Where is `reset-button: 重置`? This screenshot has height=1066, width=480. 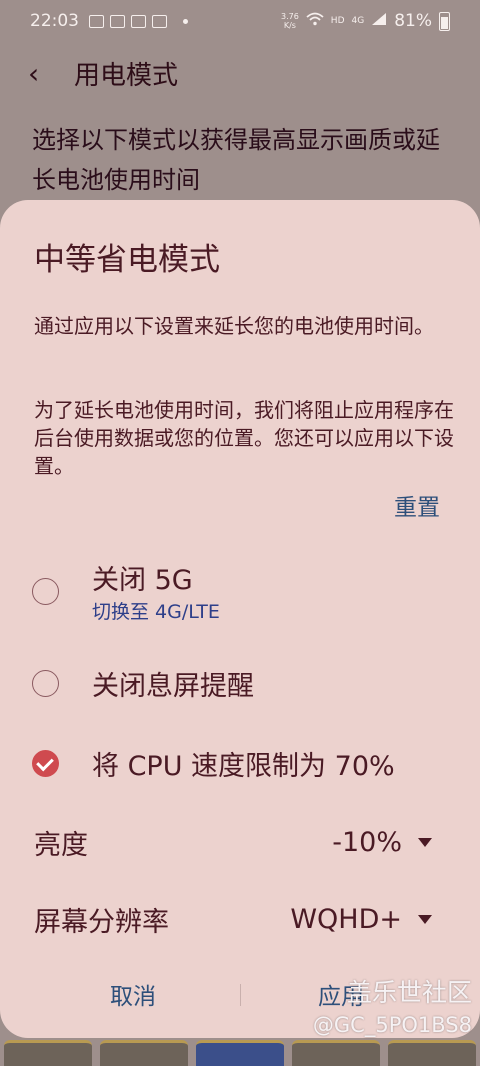
reset-button: 重置 is located at coordinates (417, 505).